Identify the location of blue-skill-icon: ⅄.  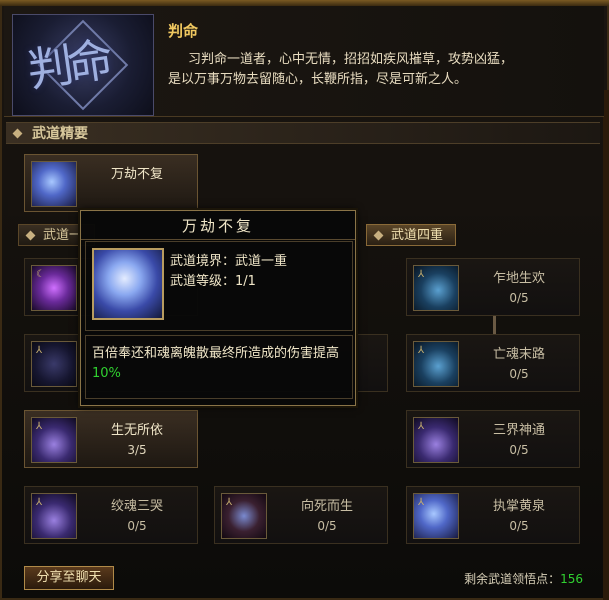
(436, 516).